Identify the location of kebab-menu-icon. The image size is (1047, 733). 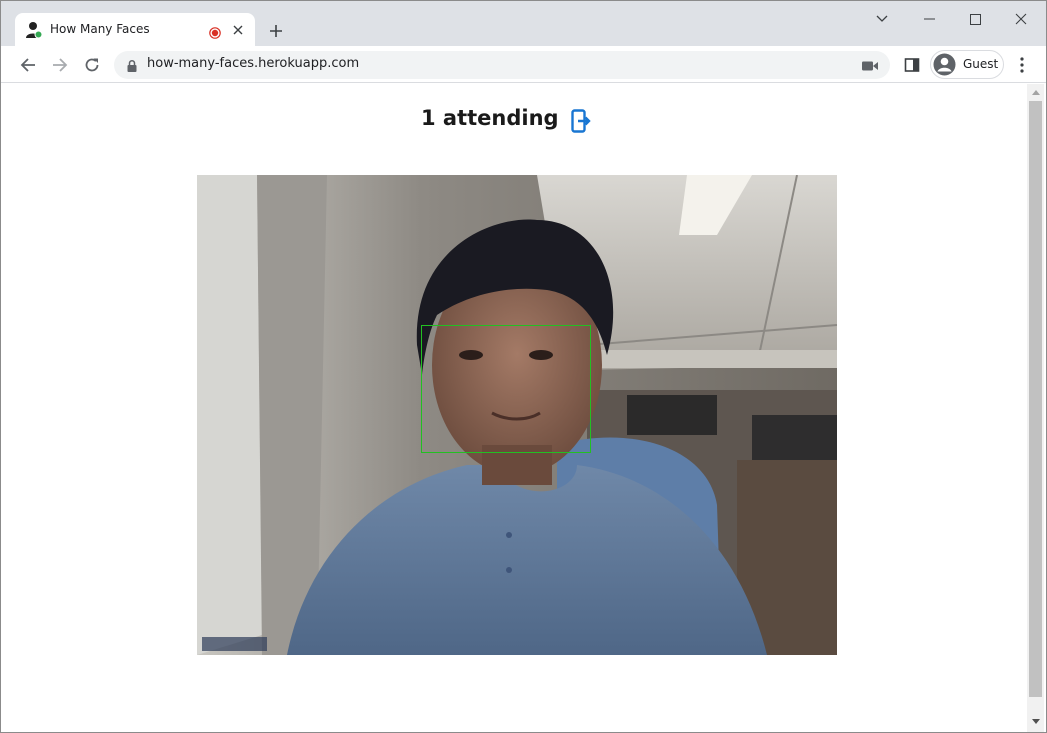
(1022, 65).